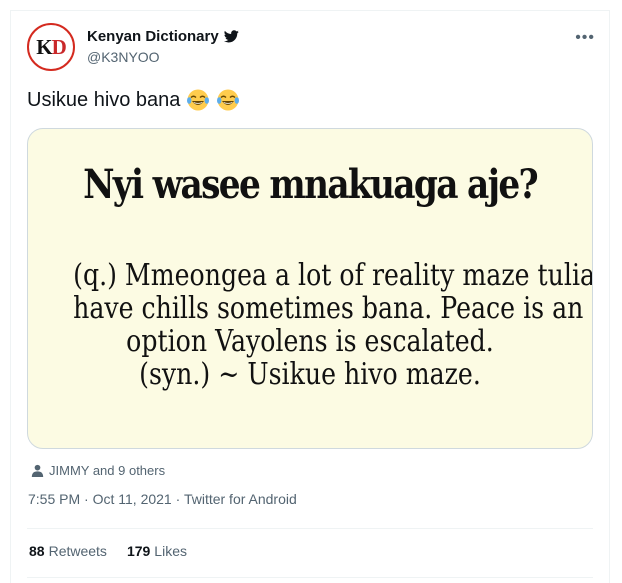 The image size is (622, 583). I want to click on avatar: KD, so click(51, 47).